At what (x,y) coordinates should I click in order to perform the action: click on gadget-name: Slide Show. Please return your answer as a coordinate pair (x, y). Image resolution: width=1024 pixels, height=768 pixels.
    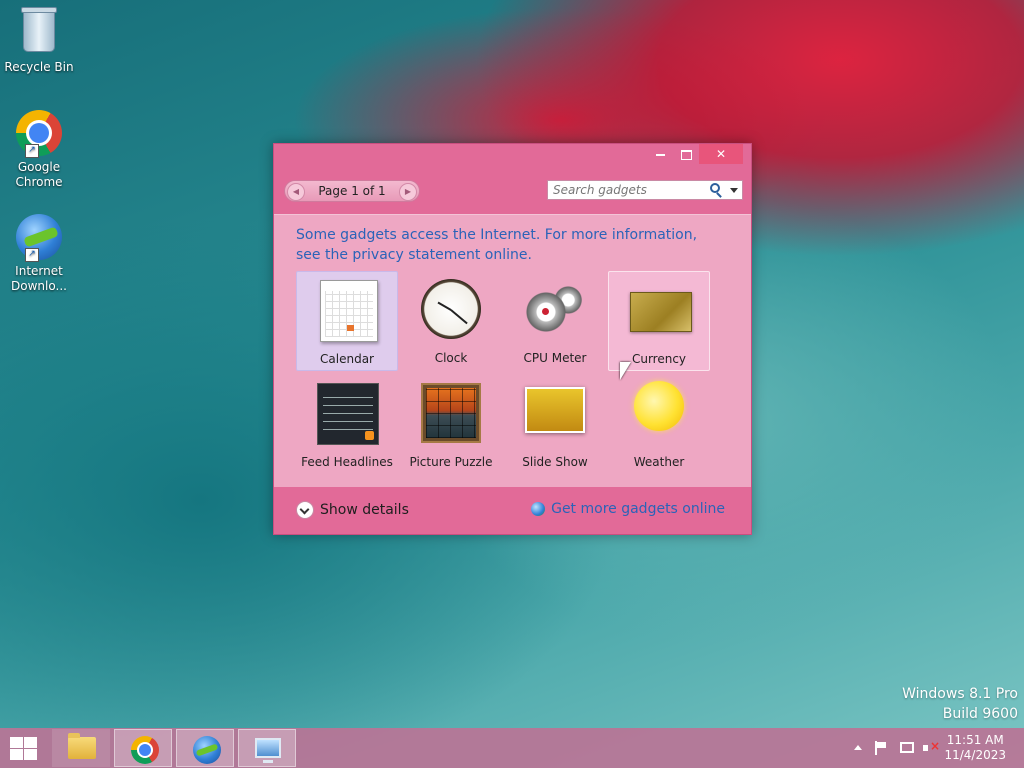
    Looking at the image, I should click on (555, 462).